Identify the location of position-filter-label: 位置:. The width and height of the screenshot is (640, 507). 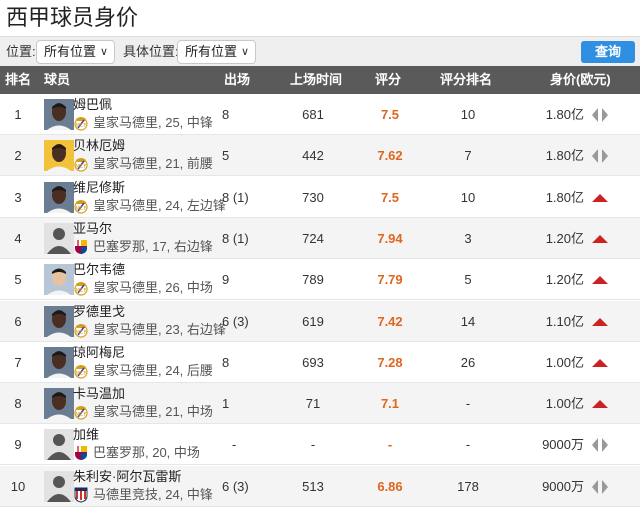
(21, 51).